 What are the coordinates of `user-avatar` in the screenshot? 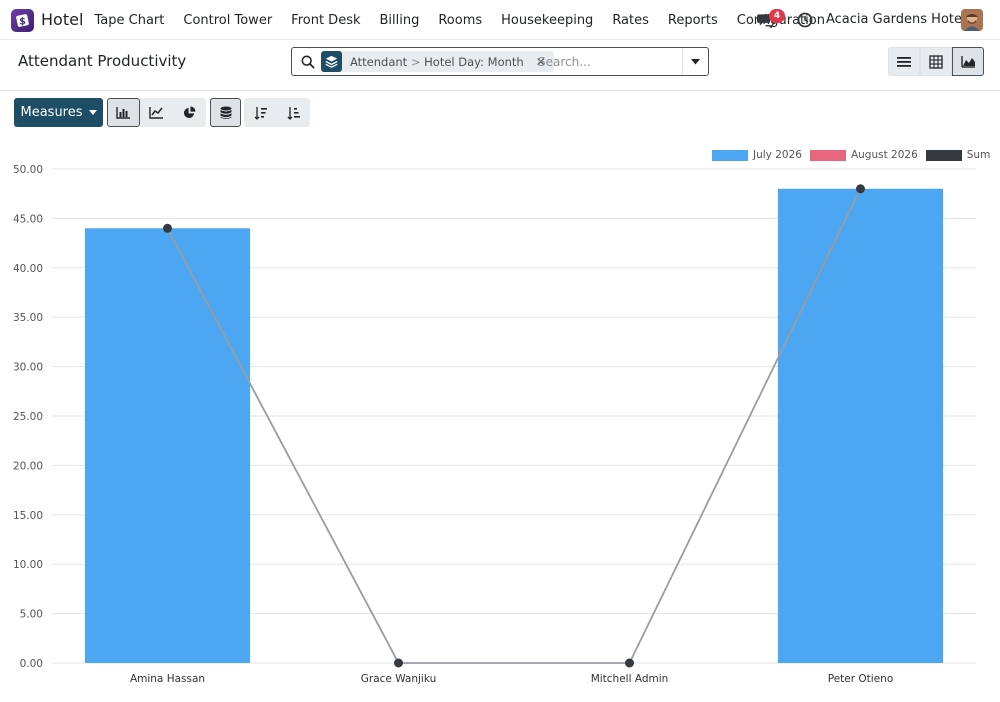 It's located at (972, 20).